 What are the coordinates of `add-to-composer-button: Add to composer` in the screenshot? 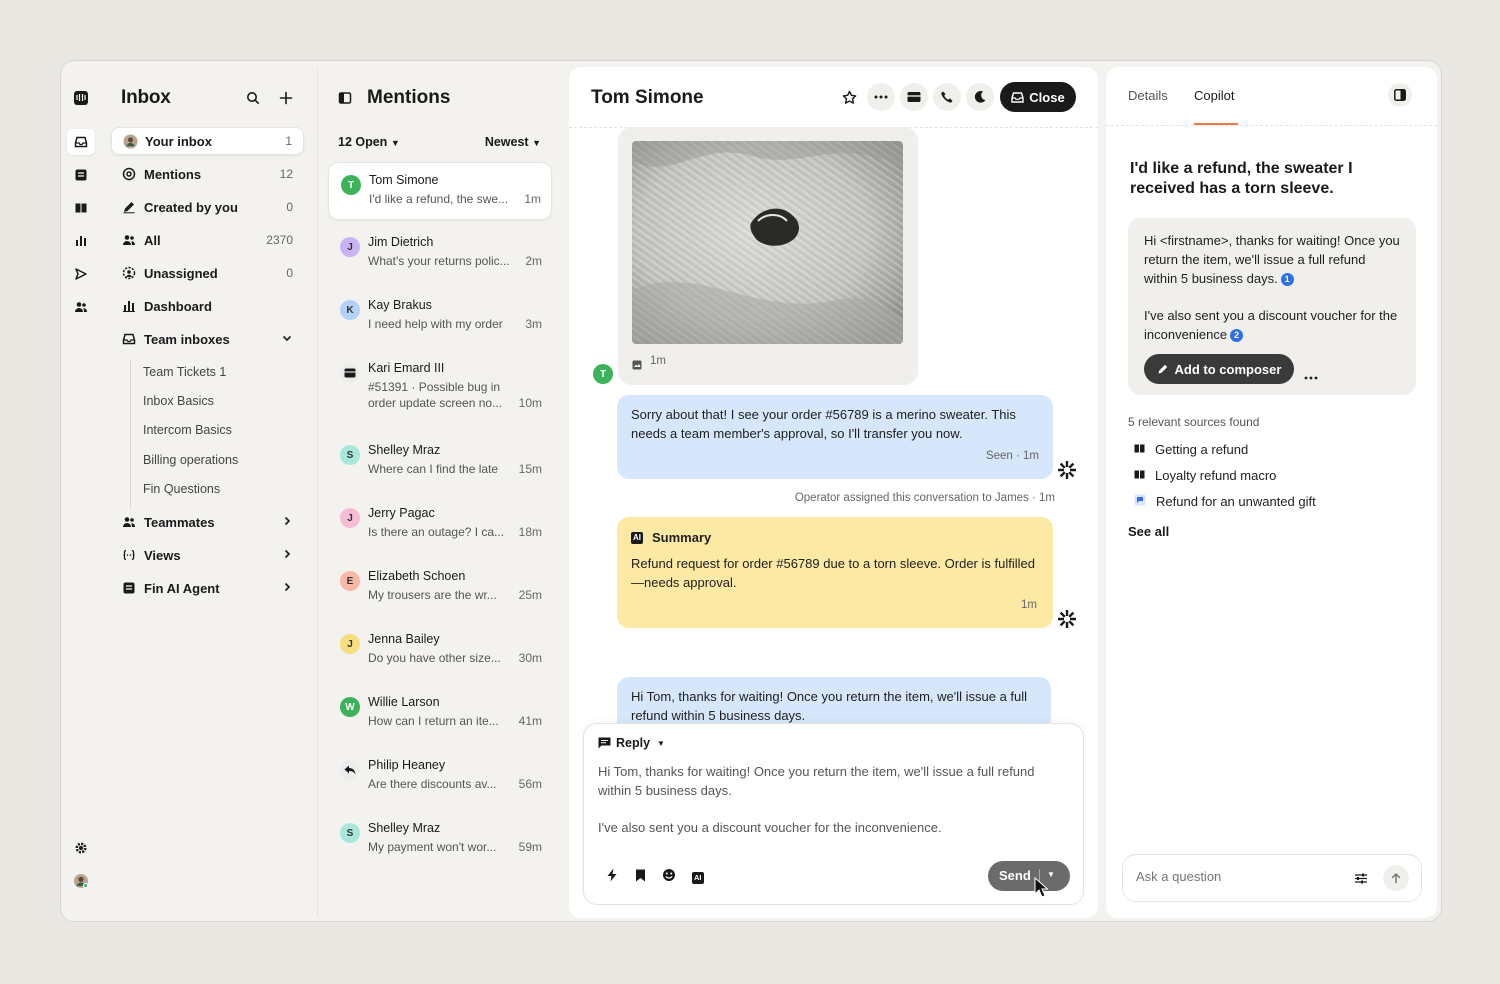 It's located at (1219, 369).